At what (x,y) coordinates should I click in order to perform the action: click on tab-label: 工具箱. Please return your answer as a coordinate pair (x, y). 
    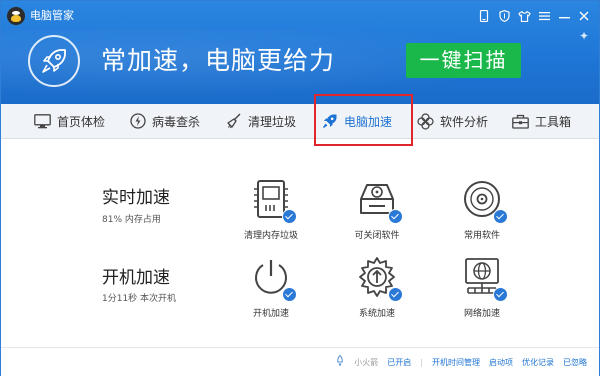
    Looking at the image, I should click on (553, 121).